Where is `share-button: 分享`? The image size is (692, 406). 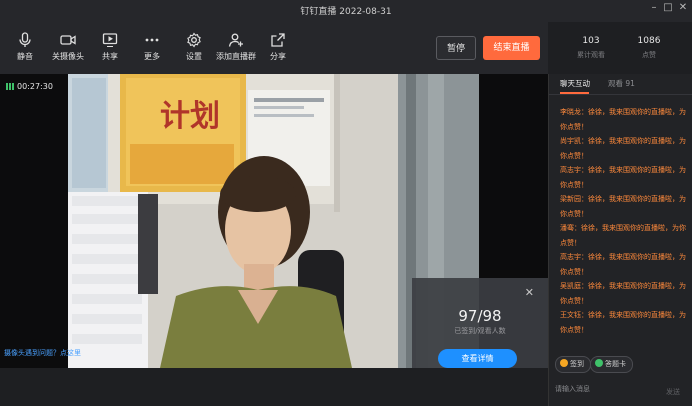 share-button: 分享 is located at coordinates (278, 47).